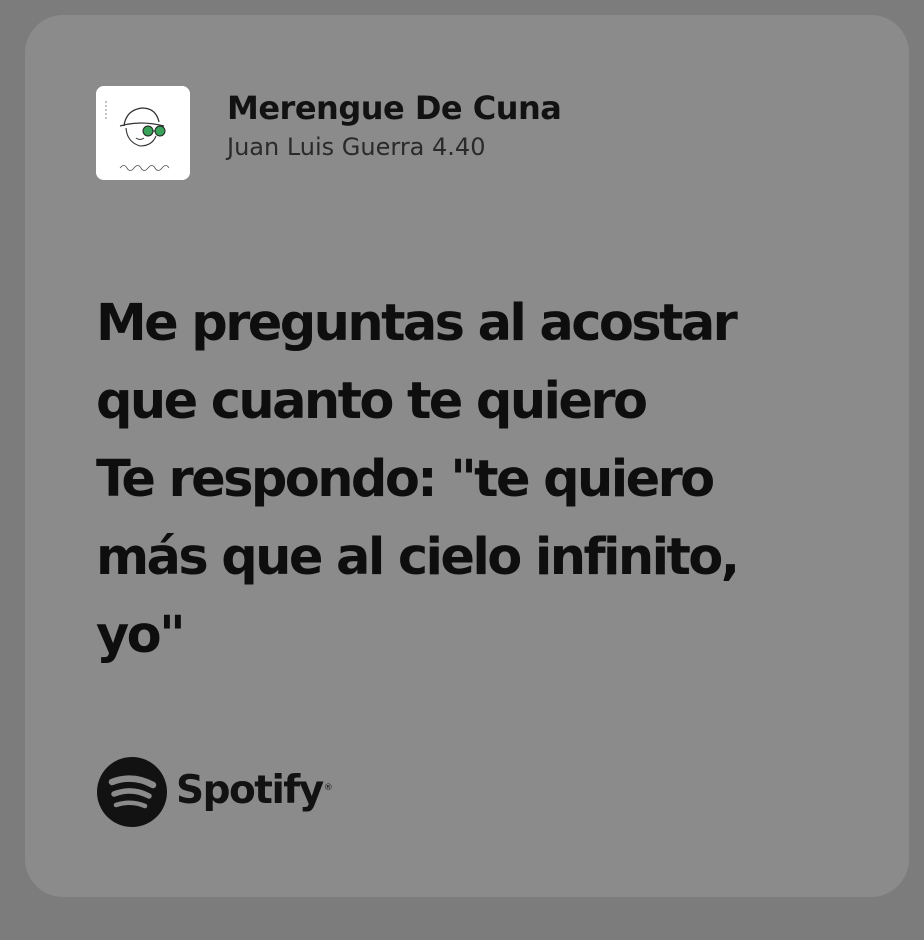  I want to click on track-header: Merengue De Cuna Juan Luis Guerra 4.40, so click(329, 133).